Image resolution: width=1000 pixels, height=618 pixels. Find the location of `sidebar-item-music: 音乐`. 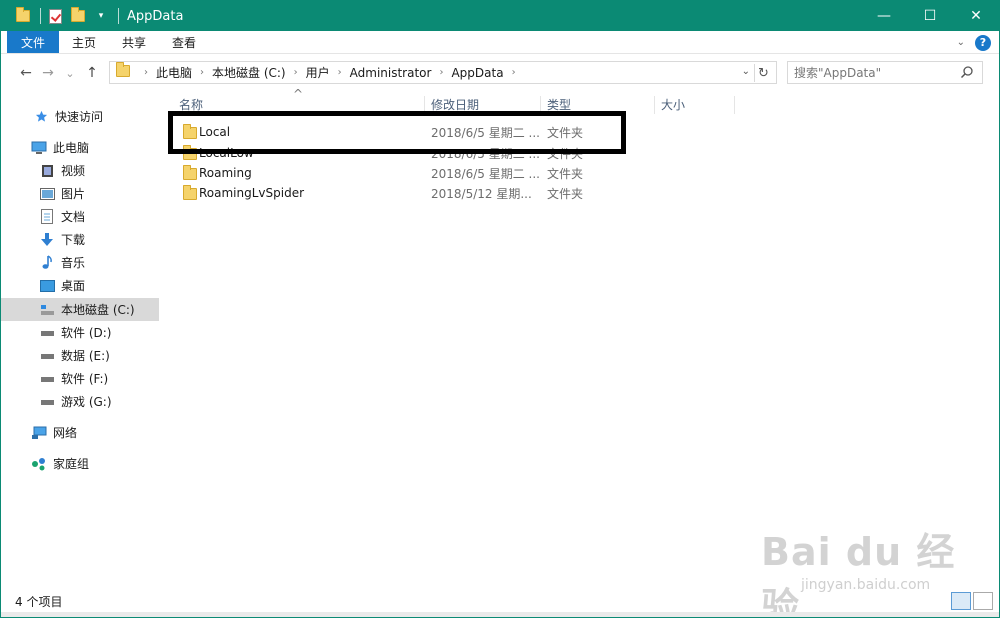

sidebar-item-music: 音乐 is located at coordinates (80, 262).